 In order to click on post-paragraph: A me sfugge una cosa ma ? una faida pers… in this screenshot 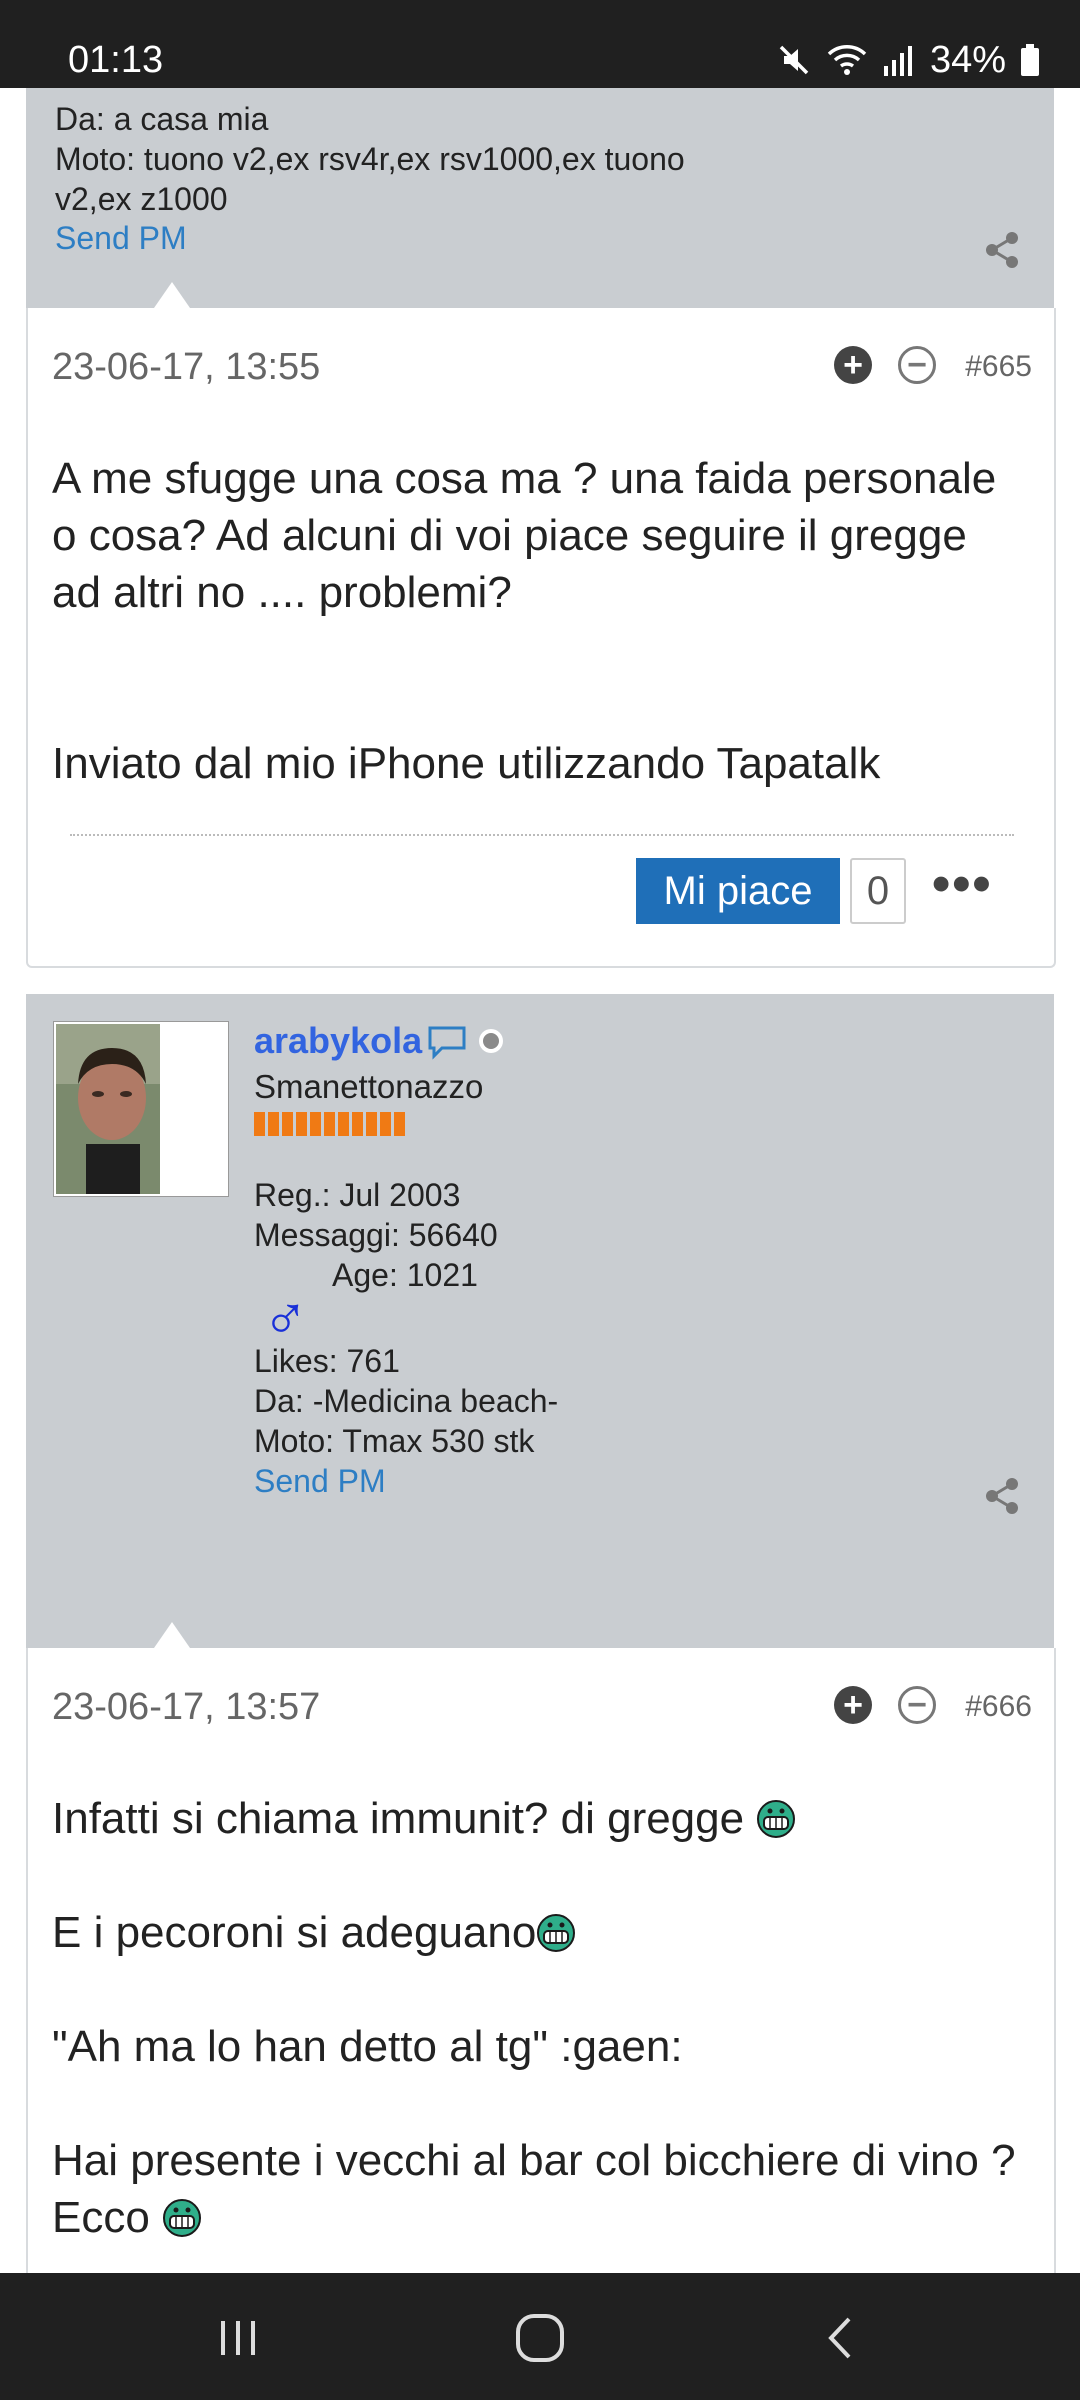, I will do `click(524, 535)`.